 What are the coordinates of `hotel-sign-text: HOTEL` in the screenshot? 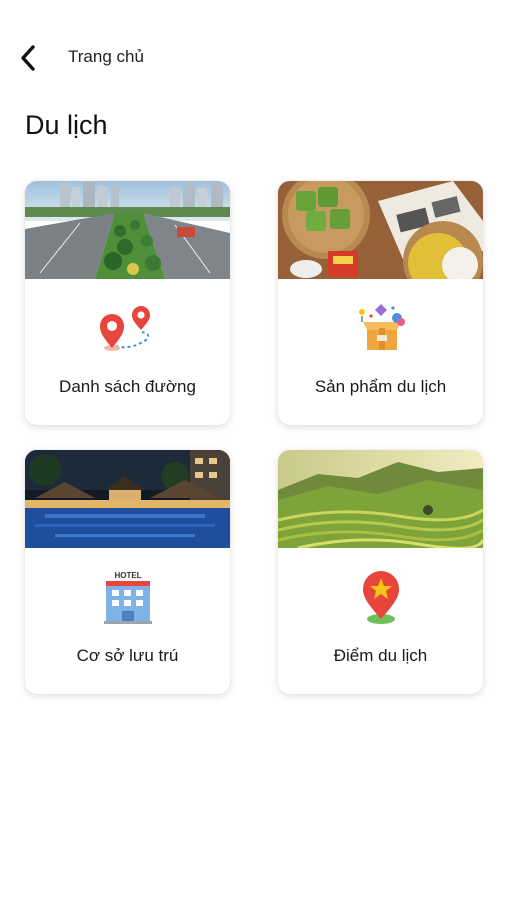 It's located at (127, 575).